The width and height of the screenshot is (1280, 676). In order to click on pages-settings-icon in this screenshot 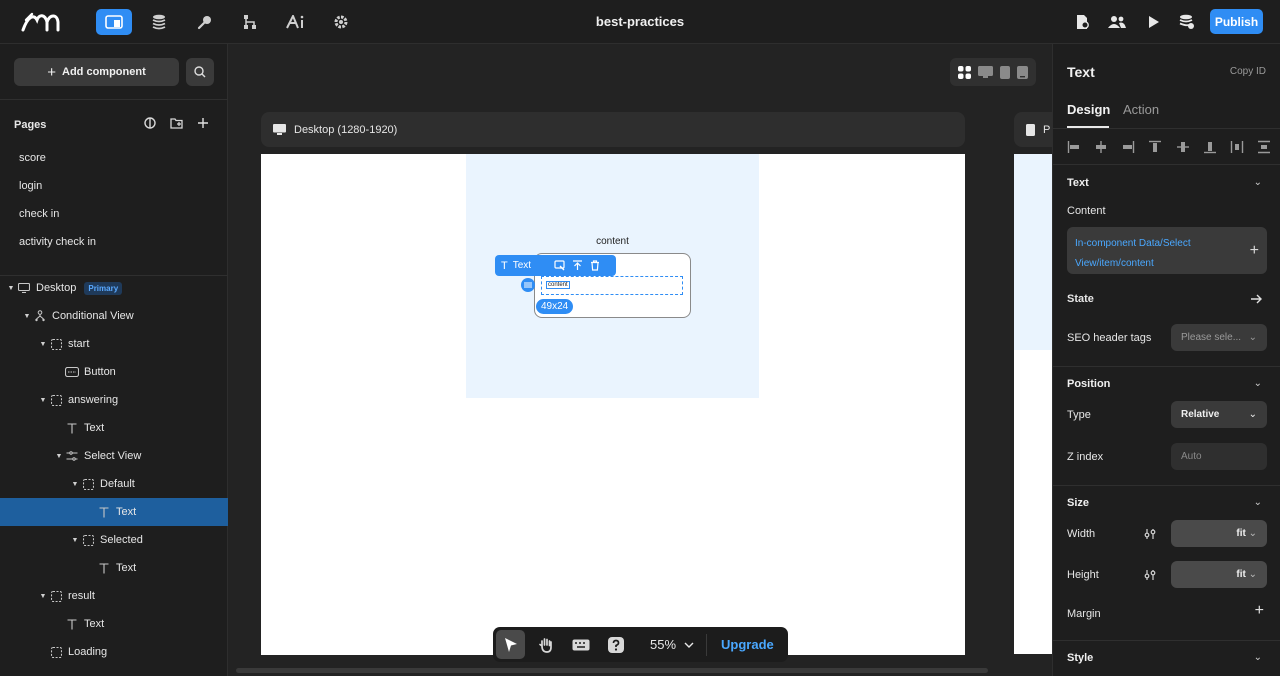, I will do `click(150, 123)`.